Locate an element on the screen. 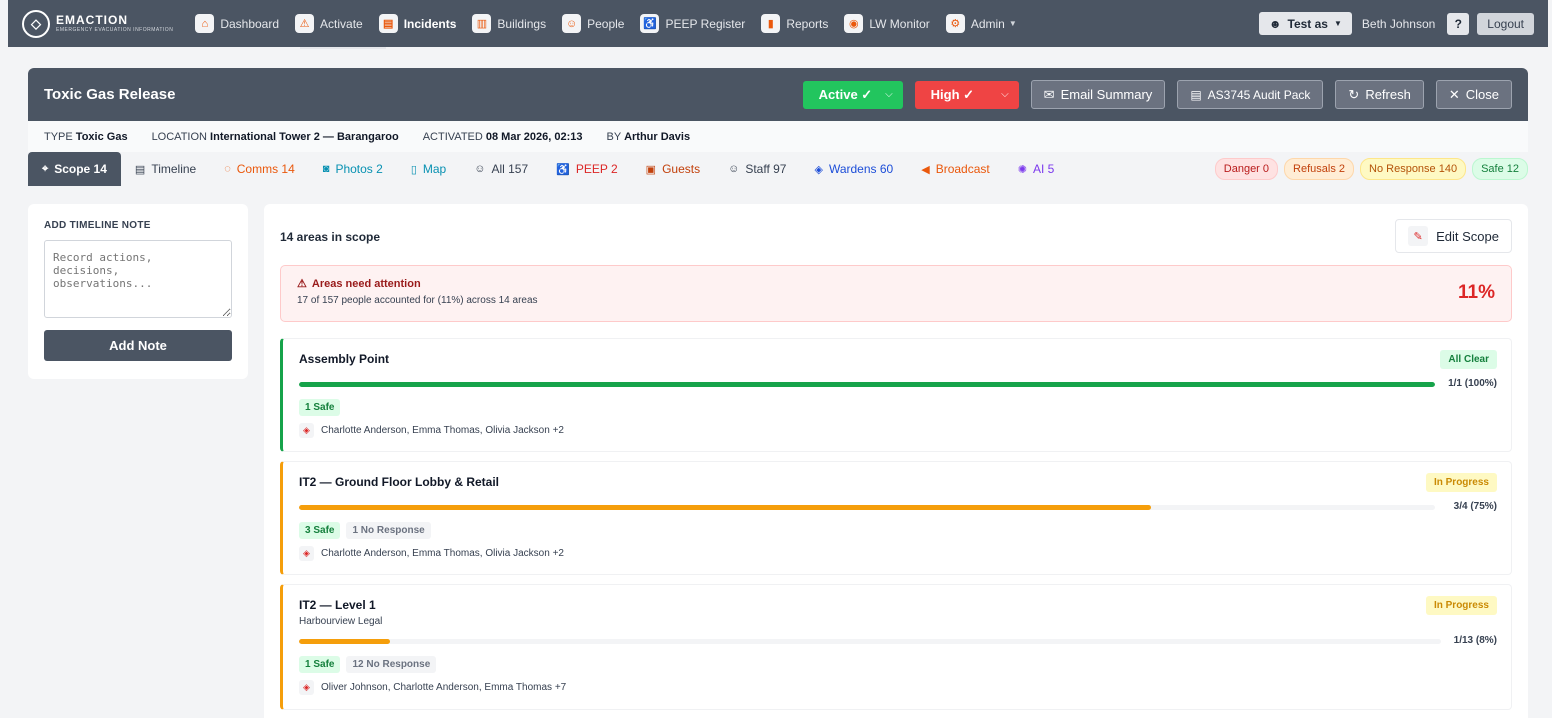 This screenshot has height=718, width=1552. chart-icon: ▮ is located at coordinates (771, 23).